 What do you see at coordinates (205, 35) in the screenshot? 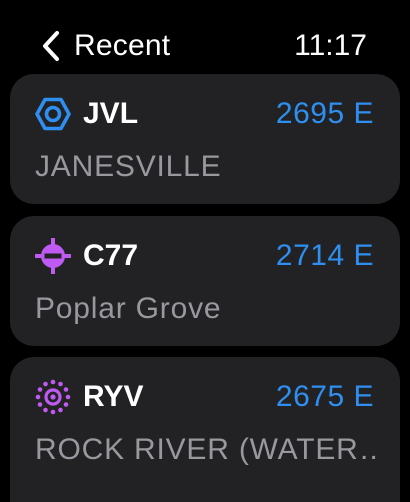
I see `navigation-header: Recent 11:17` at bounding box center [205, 35].